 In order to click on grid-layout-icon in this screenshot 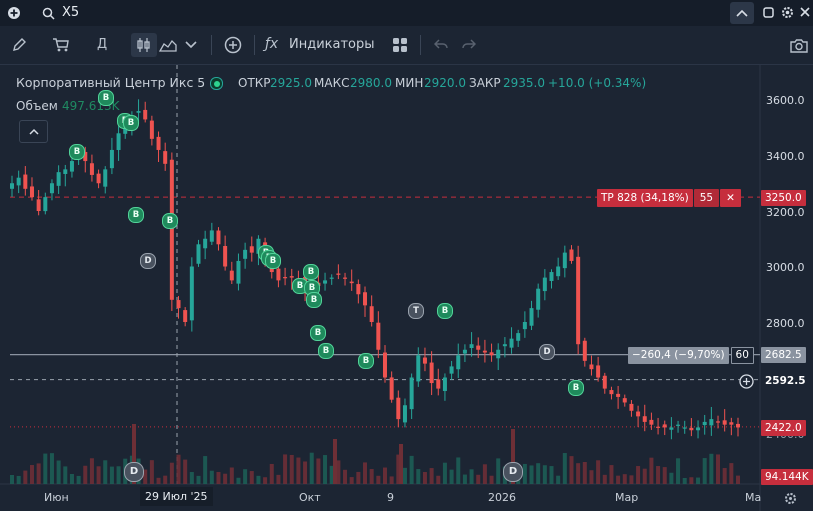, I will do `click(400, 45)`.